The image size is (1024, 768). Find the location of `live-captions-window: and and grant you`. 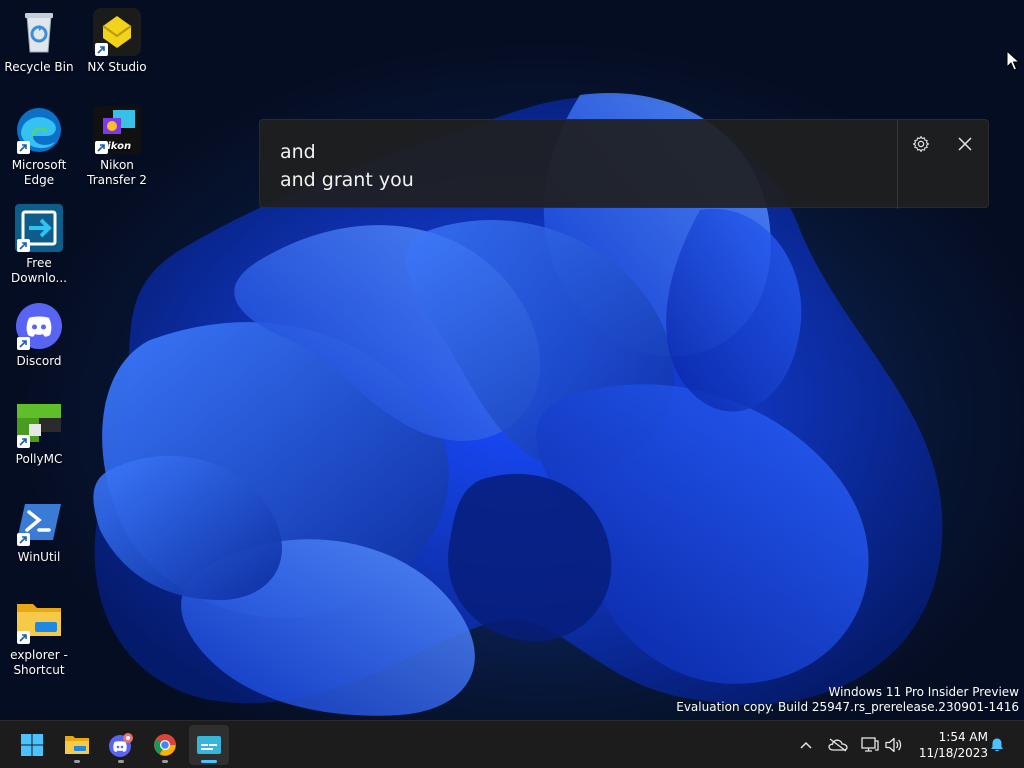

live-captions-window: and and grant you is located at coordinates (624, 164).